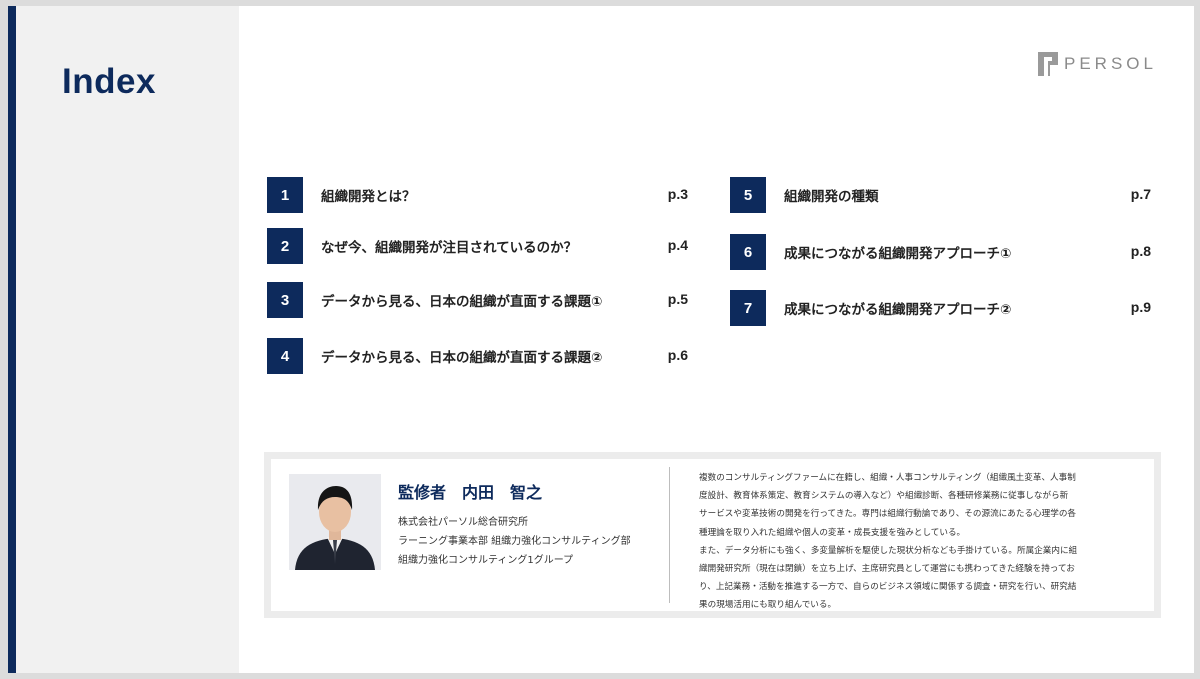  I want to click on toc-item-4: 4 データから見る、日本の組織が直面する課題② p.6, so click(477, 356).